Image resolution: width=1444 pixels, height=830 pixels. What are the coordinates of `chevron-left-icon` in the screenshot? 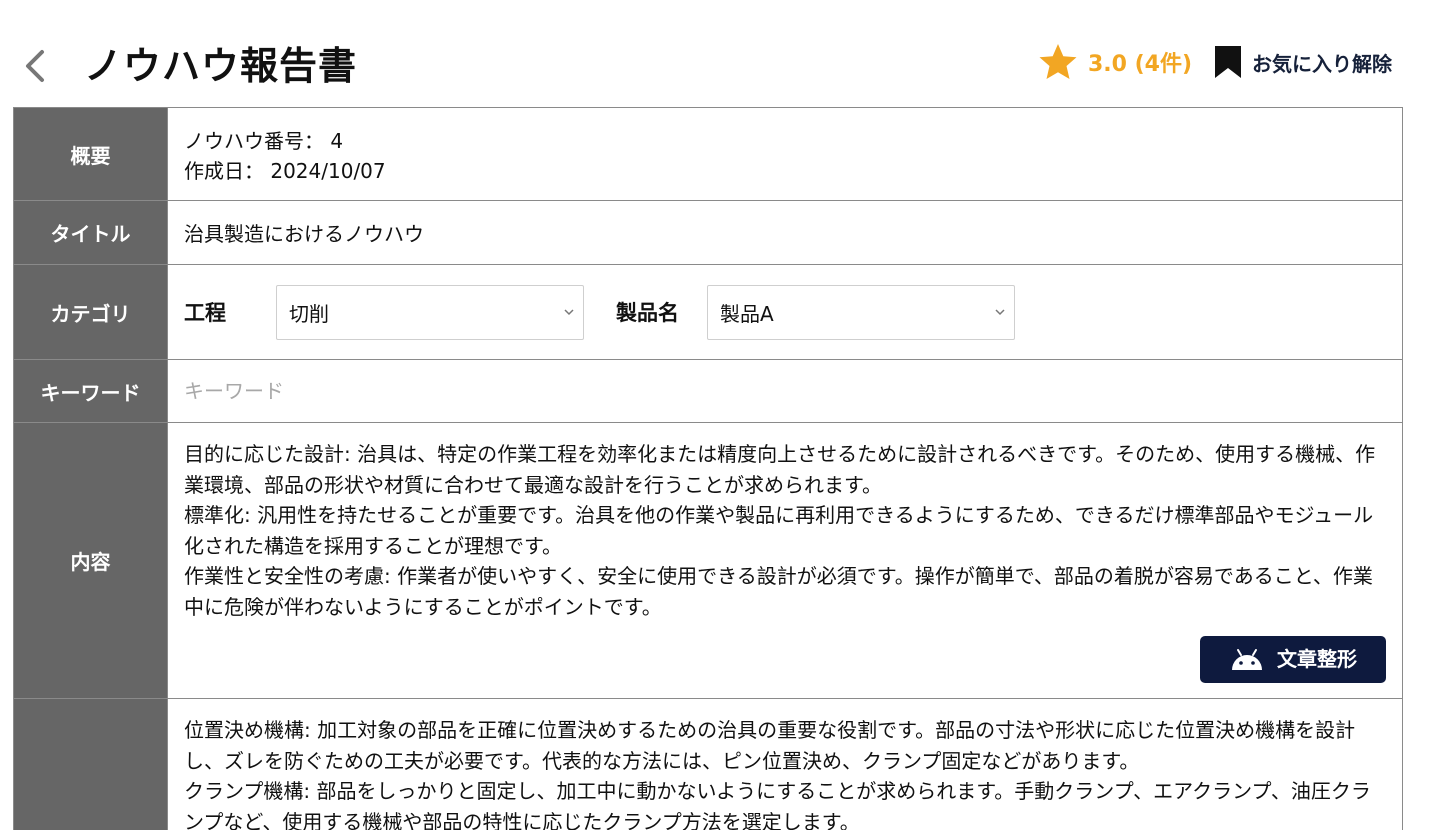 It's located at (35, 66).